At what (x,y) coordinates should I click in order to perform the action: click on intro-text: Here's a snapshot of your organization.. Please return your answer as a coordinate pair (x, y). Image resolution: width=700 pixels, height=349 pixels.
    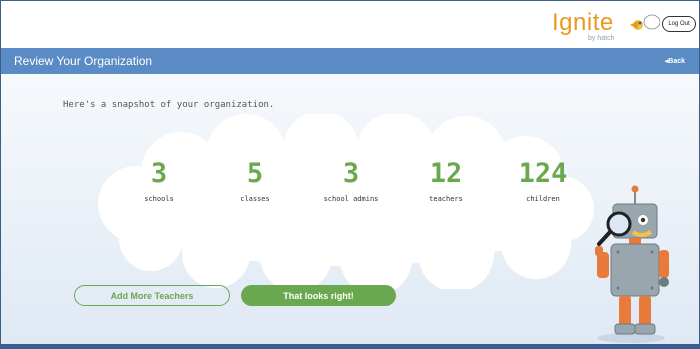
    Looking at the image, I should click on (169, 105).